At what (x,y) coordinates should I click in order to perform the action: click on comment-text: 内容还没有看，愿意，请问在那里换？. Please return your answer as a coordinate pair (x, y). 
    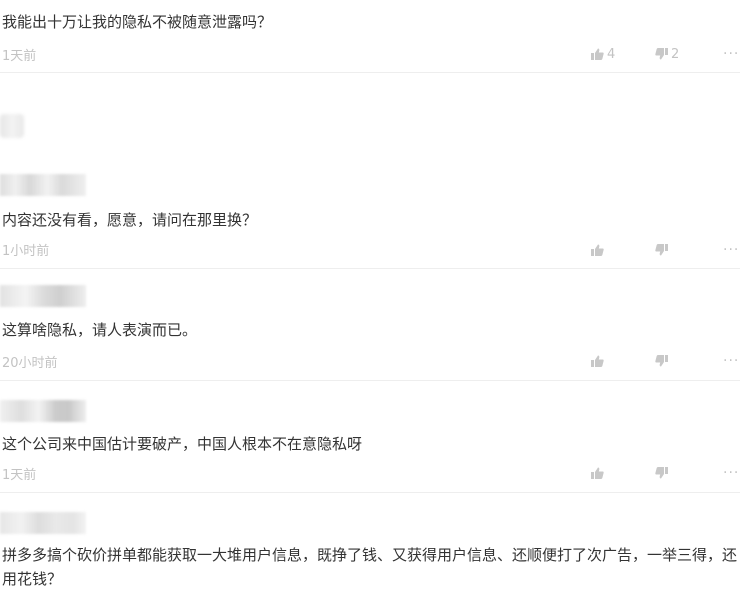
    Looking at the image, I should click on (130, 220).